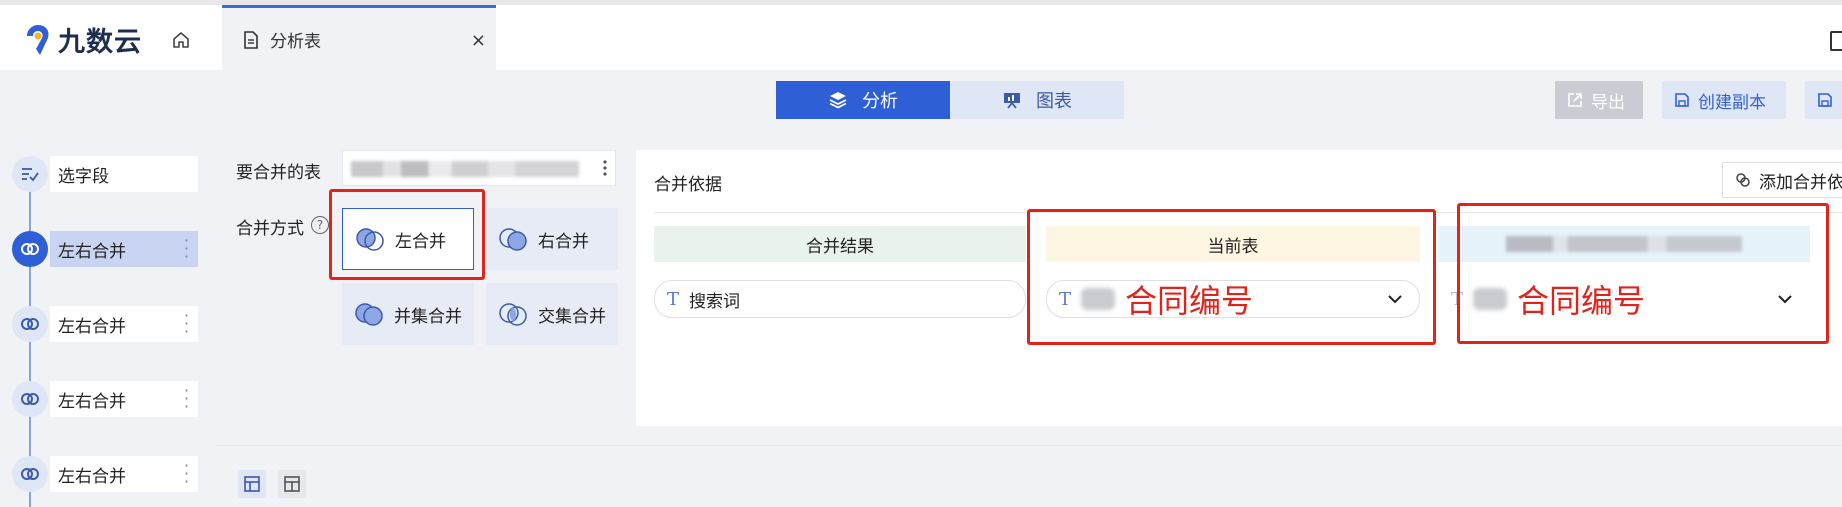  Describe the element at coordinates (100, 42) in the screenshot. I see `logo-text: 九数云` at that location.